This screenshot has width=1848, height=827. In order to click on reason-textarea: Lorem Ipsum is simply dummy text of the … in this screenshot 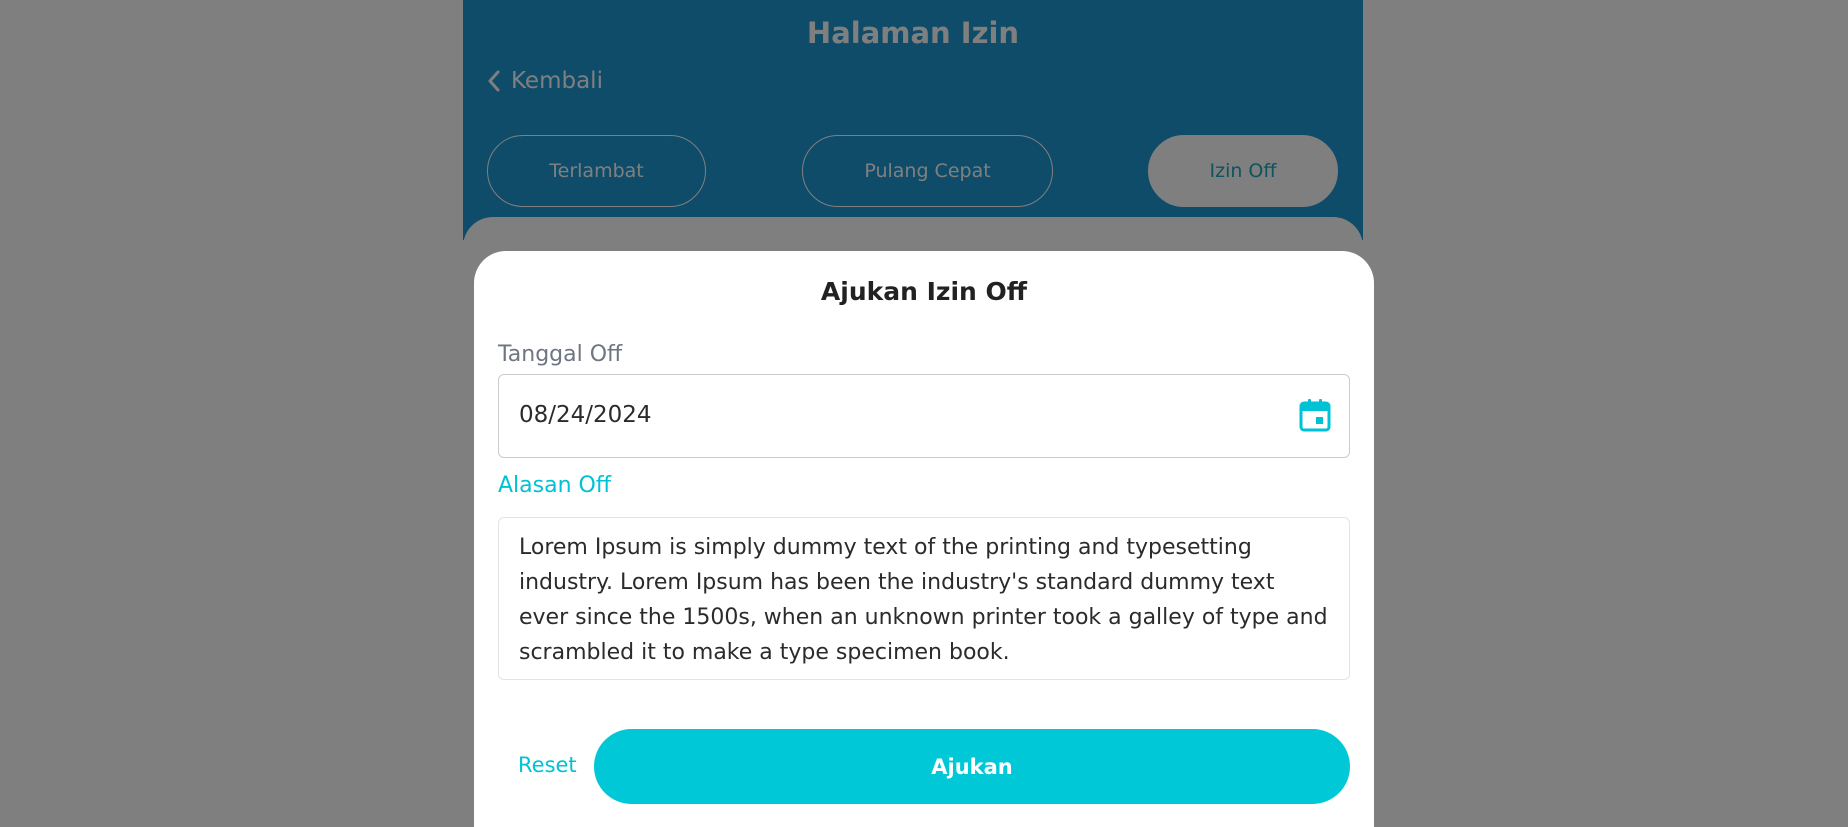, I will do `click(924, 598)`.